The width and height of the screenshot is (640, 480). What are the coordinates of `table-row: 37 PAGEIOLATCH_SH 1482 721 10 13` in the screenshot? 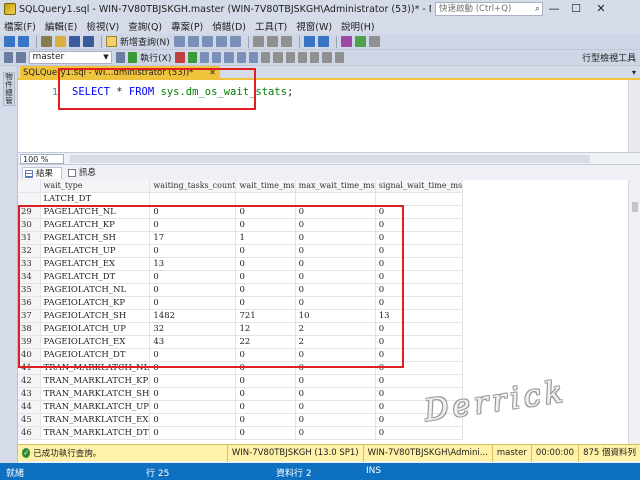 It's located at (241, 316).